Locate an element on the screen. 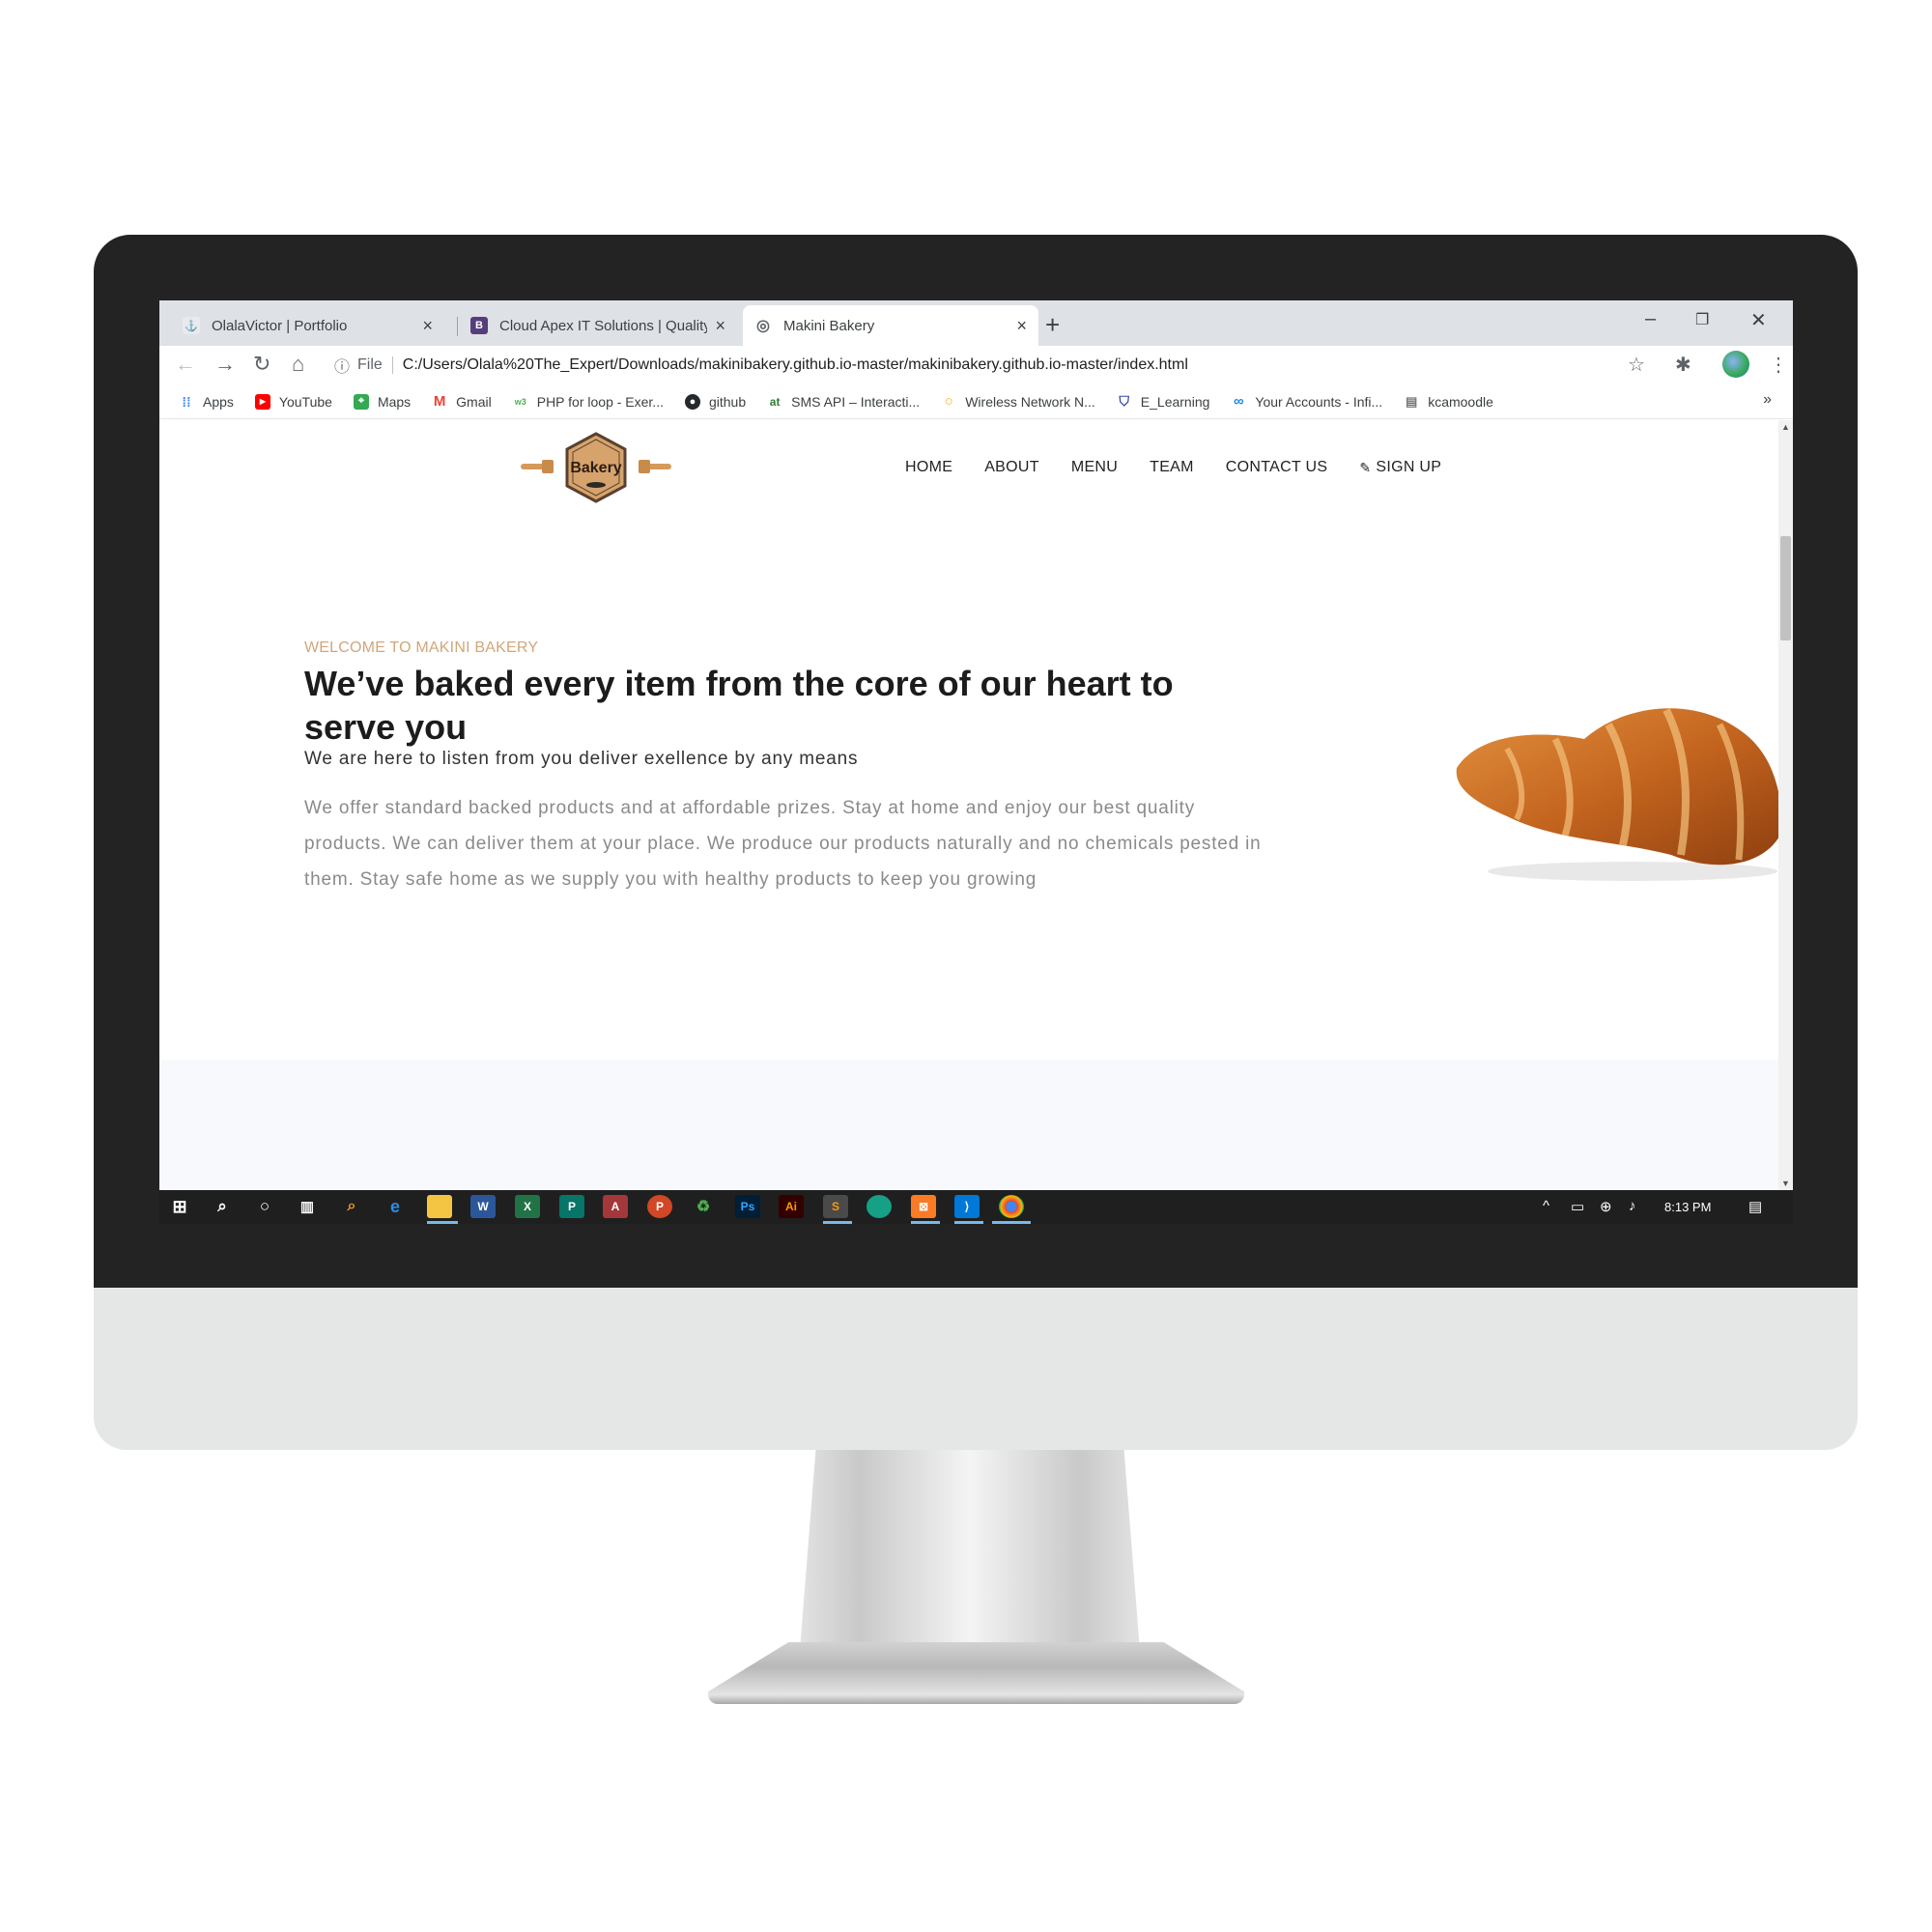 This screenshot has height=1932, width=1932. search-icon: ⌕ is located at coordinates (222, 1206).